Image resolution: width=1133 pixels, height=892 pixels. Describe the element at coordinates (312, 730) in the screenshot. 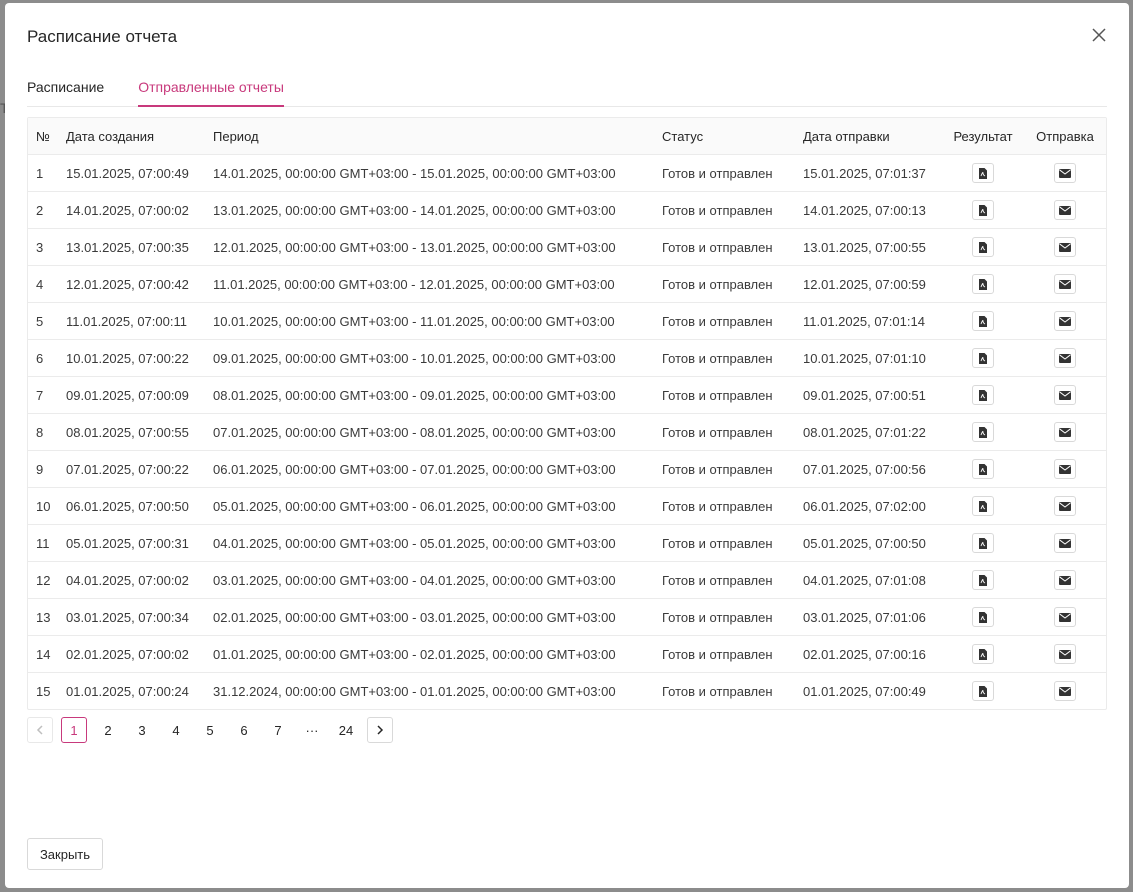

I see `page-ellipsis: ···` at that location.